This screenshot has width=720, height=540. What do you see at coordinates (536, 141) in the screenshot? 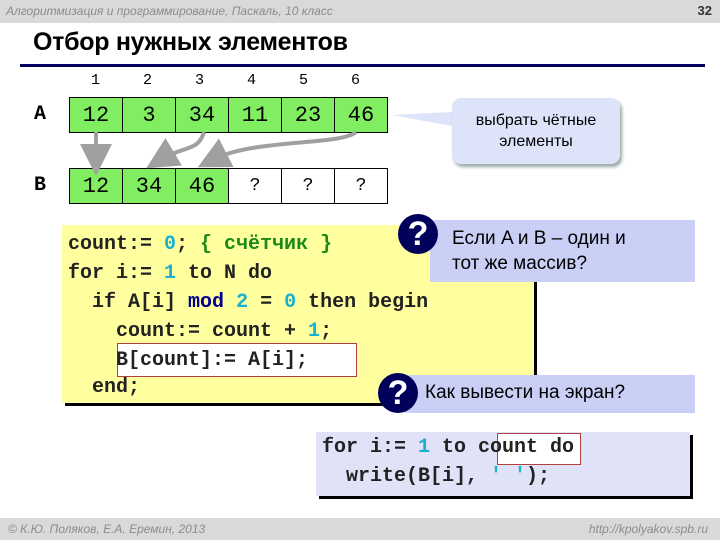
I see `callout-line: элементы` at bounding box center [536, 141].